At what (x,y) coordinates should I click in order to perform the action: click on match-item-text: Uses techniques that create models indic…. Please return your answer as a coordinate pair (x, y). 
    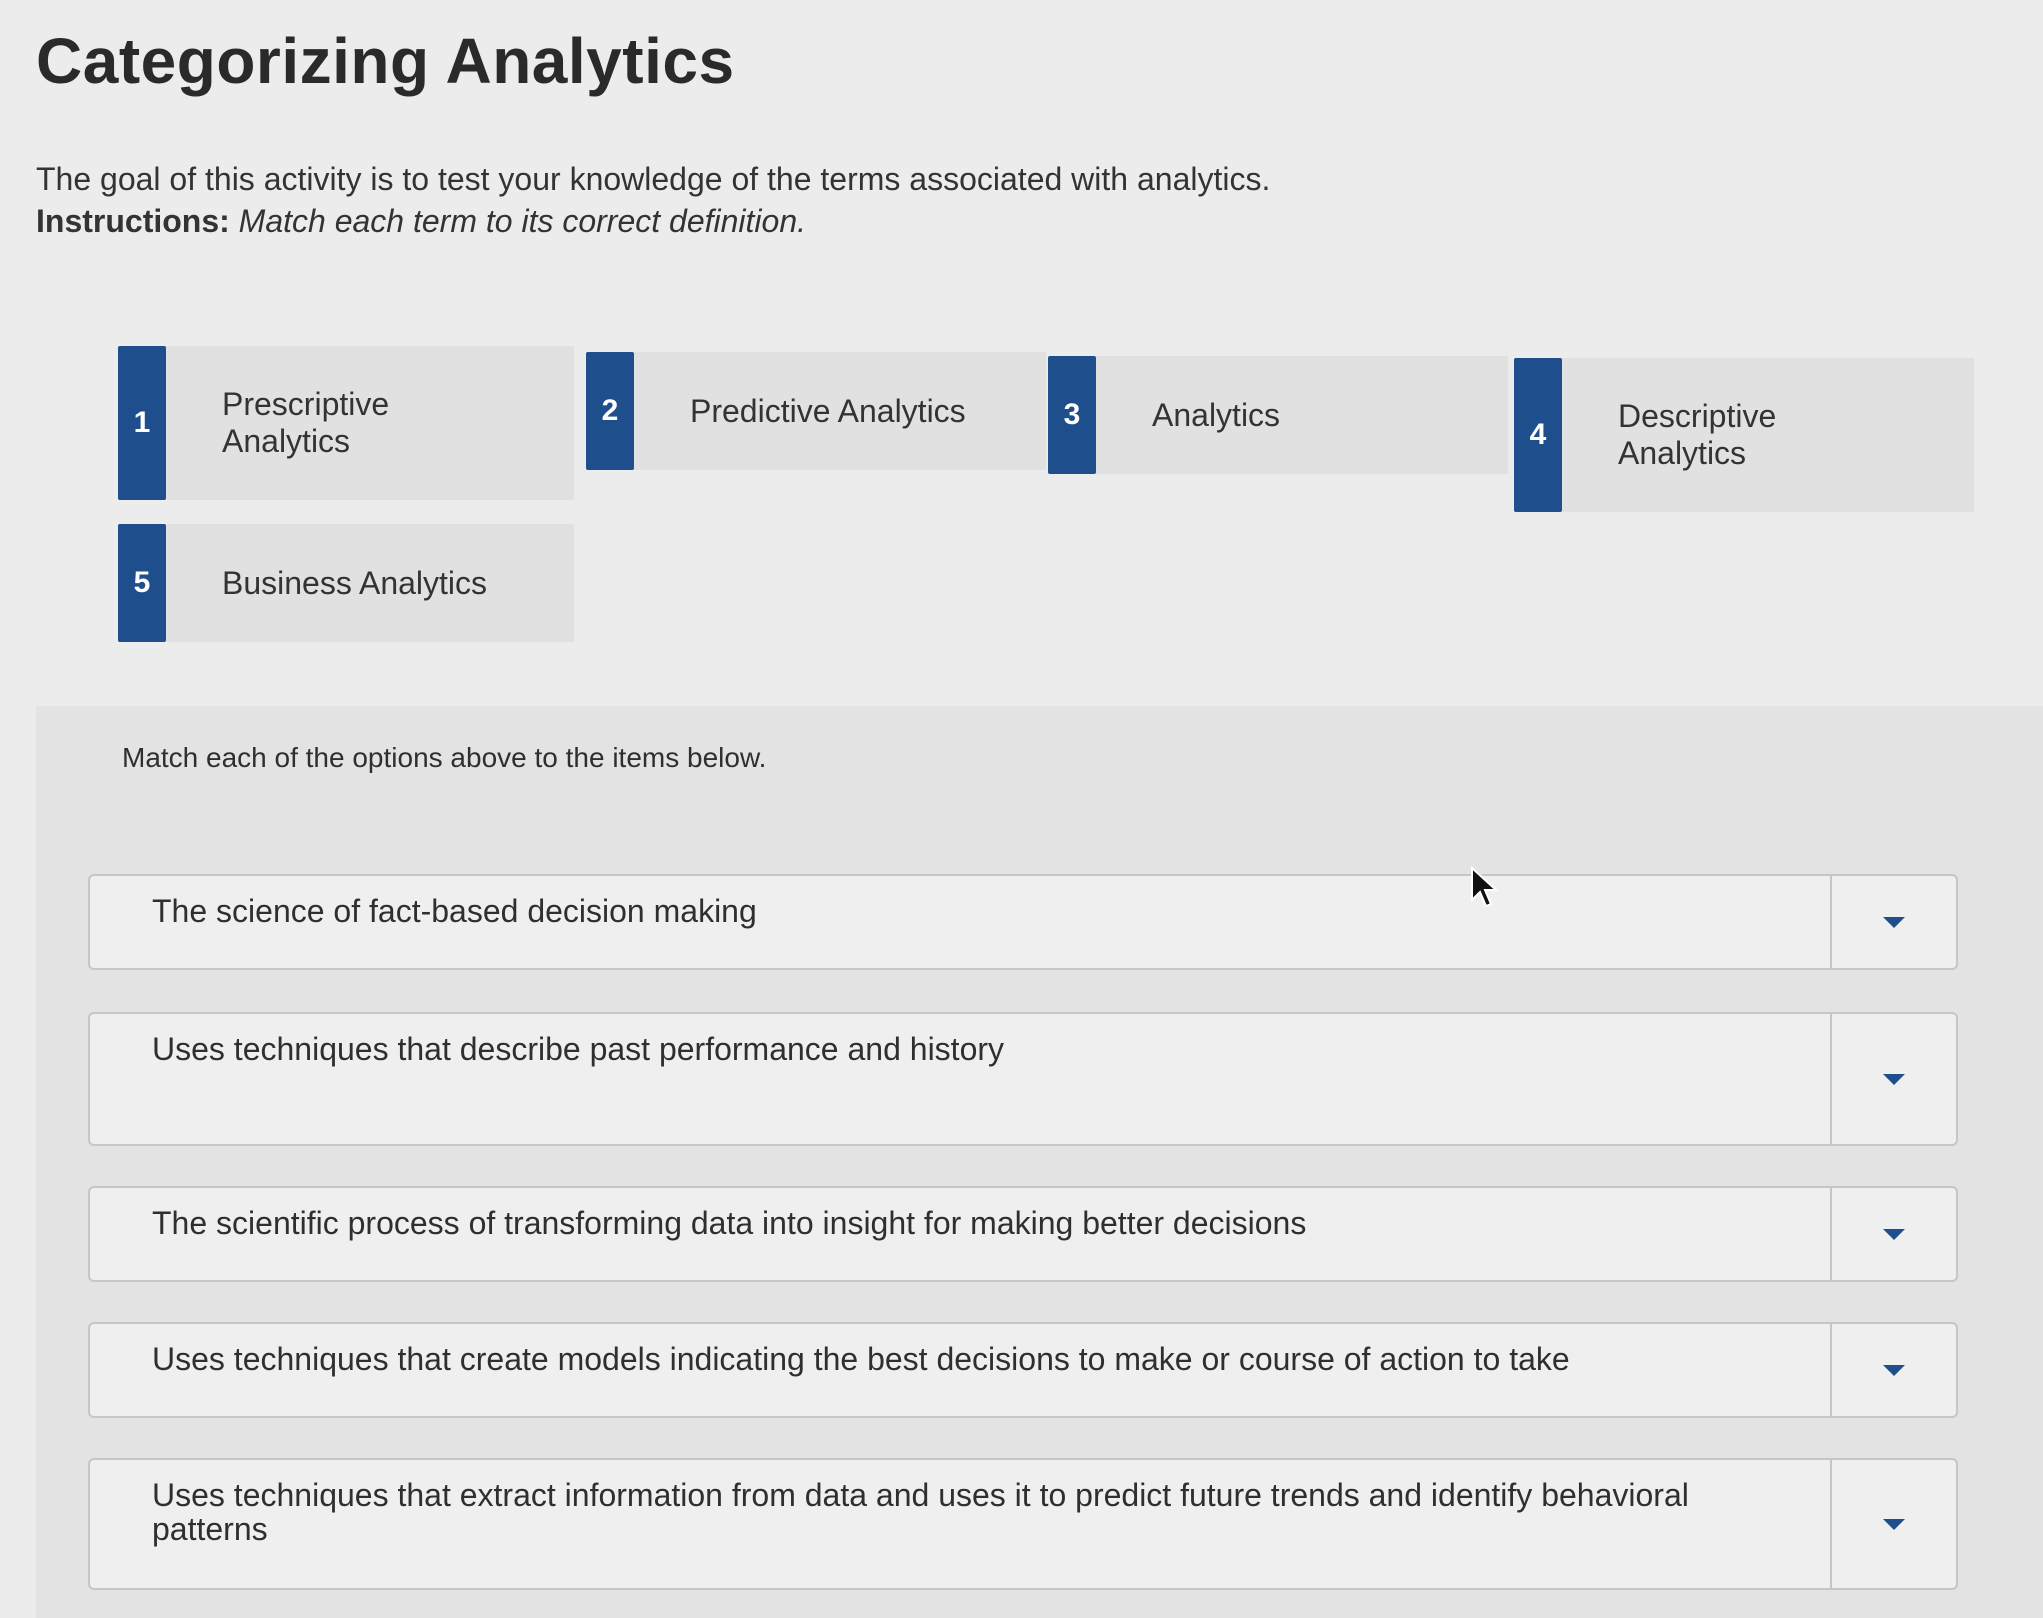
    Looking at the image, I should click on (861, 1359).